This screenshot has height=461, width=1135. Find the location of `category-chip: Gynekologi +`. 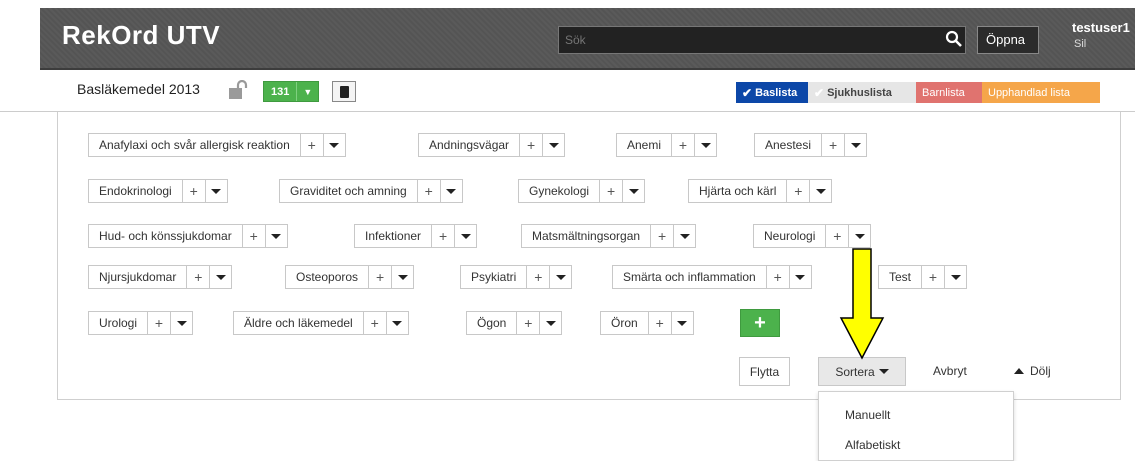

category-chip: Gynekologi + is located at coordinates (582, 191).